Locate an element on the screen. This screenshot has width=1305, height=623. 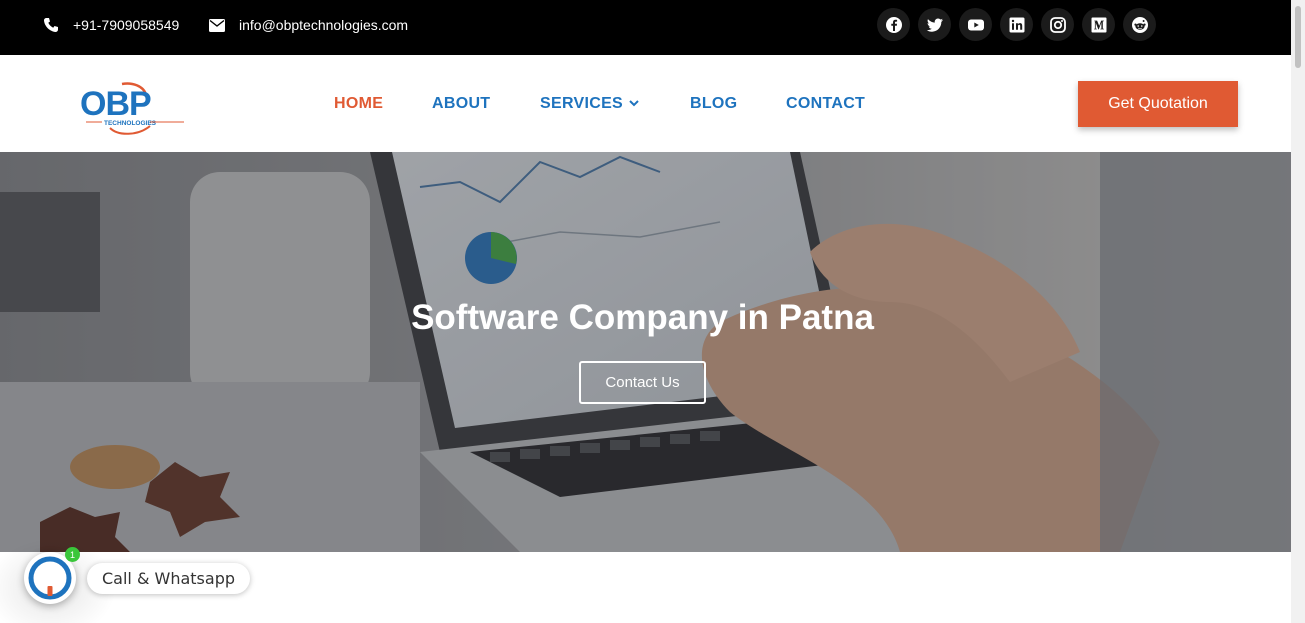
instagram-icon is located at coordinates (1057, 24).